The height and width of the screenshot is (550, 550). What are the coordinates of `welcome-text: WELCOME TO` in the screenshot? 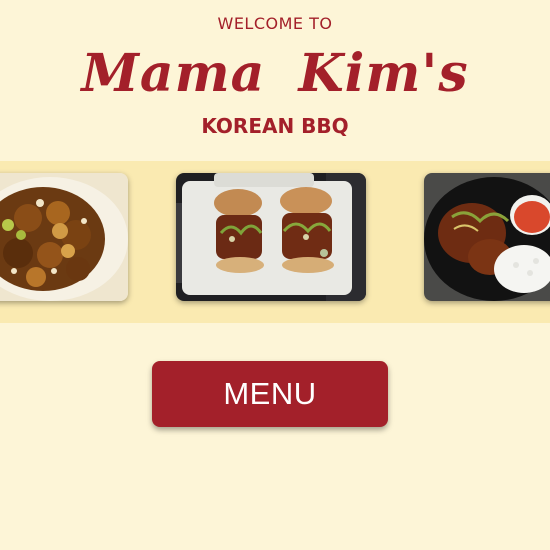 It's located at (275, 23).